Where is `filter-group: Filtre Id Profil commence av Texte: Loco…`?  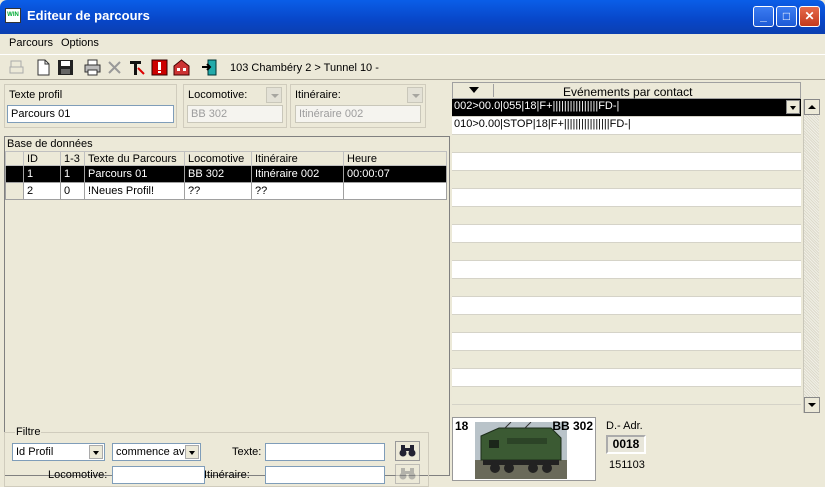
filter-group: Filtre Id Profil commence av Texte: Loco… is located at coordinates (216, 456).